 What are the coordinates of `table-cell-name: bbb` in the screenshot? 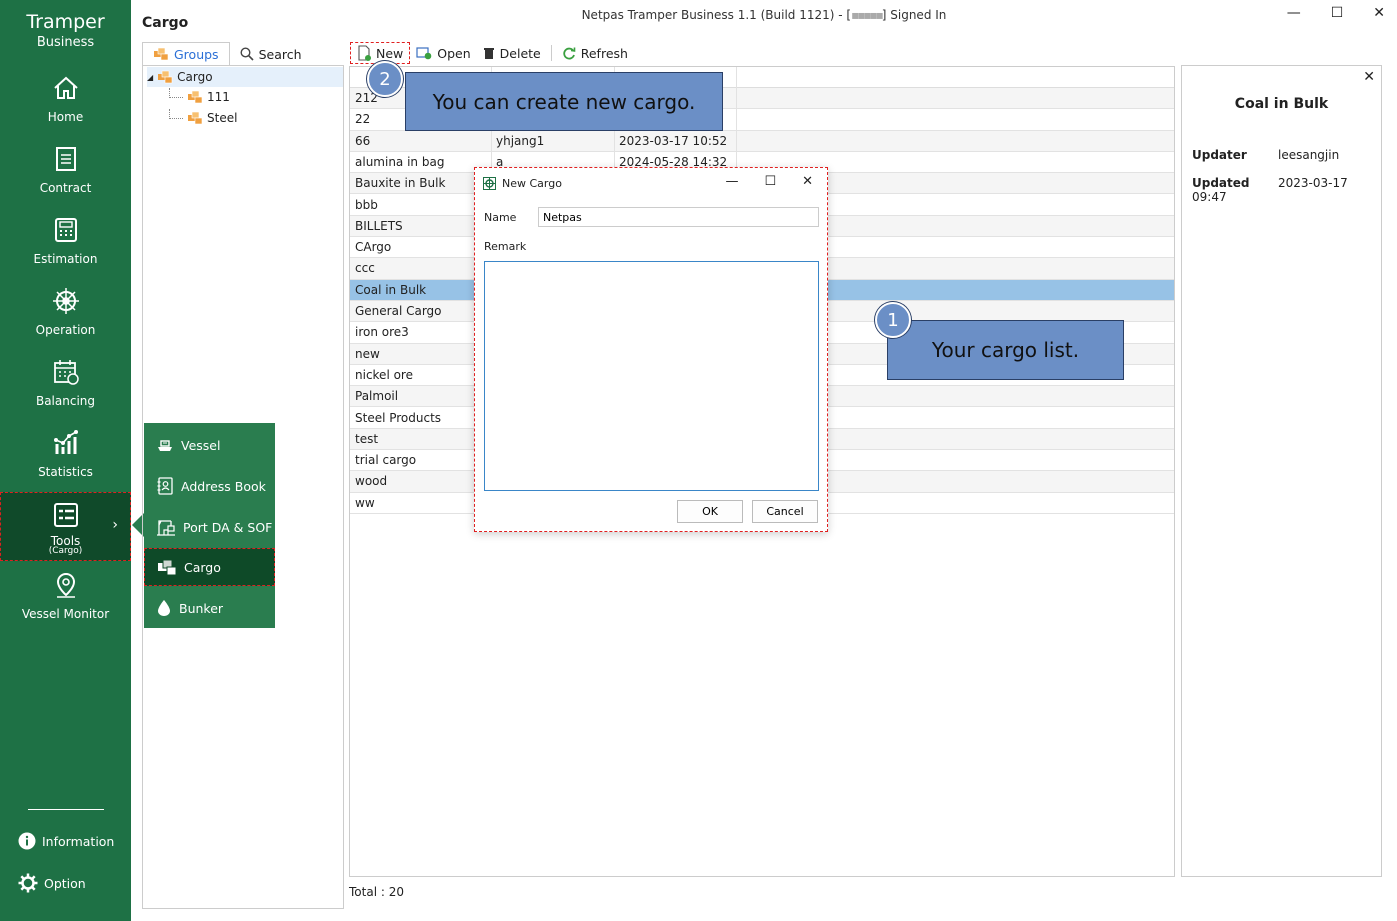 It's located at (366, 204).